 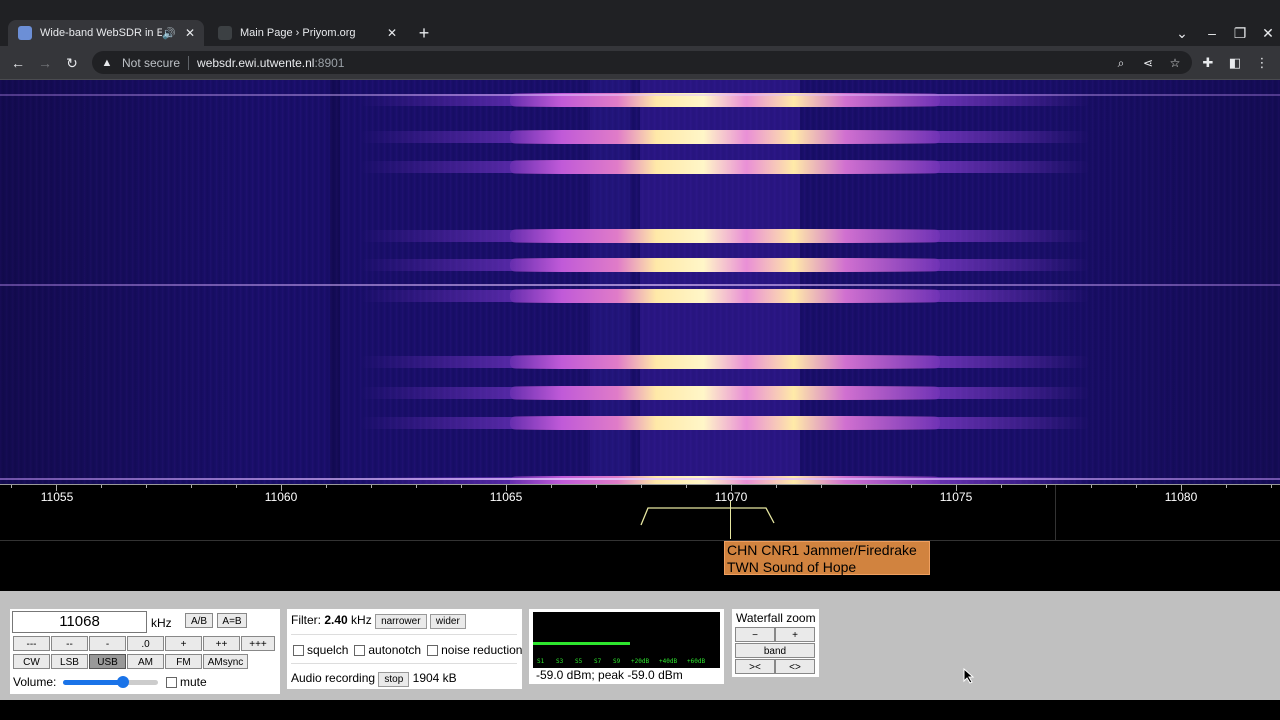 What do you see at coordinates (640, 661) in the screenshot?
I see `smeter-scale-label: +20dB` at bounding box center [640, 661].